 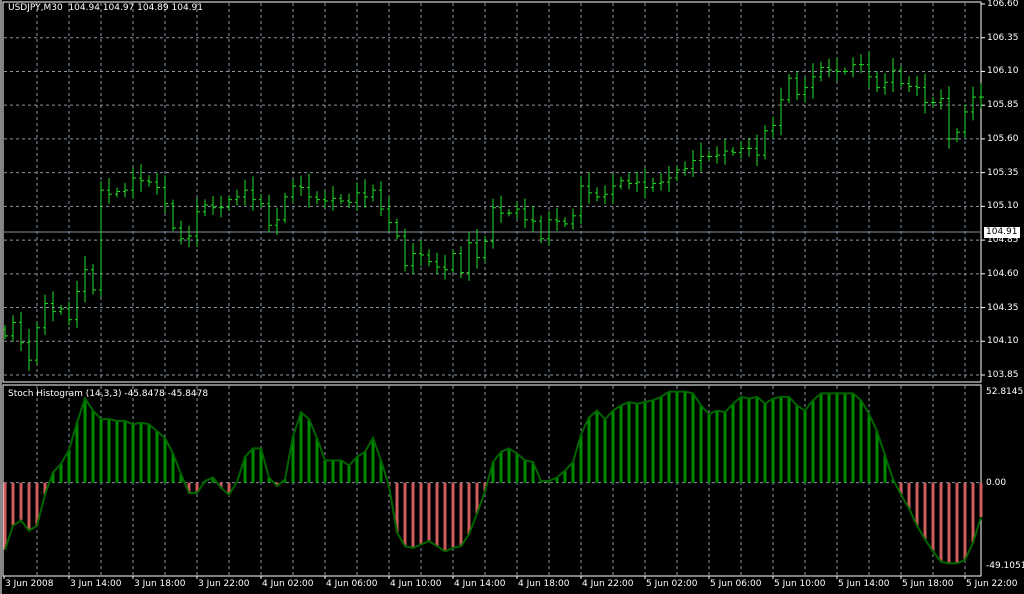 I want to click on time-axis-label: 4 Jun 10:00, so click(x=416, y=584).